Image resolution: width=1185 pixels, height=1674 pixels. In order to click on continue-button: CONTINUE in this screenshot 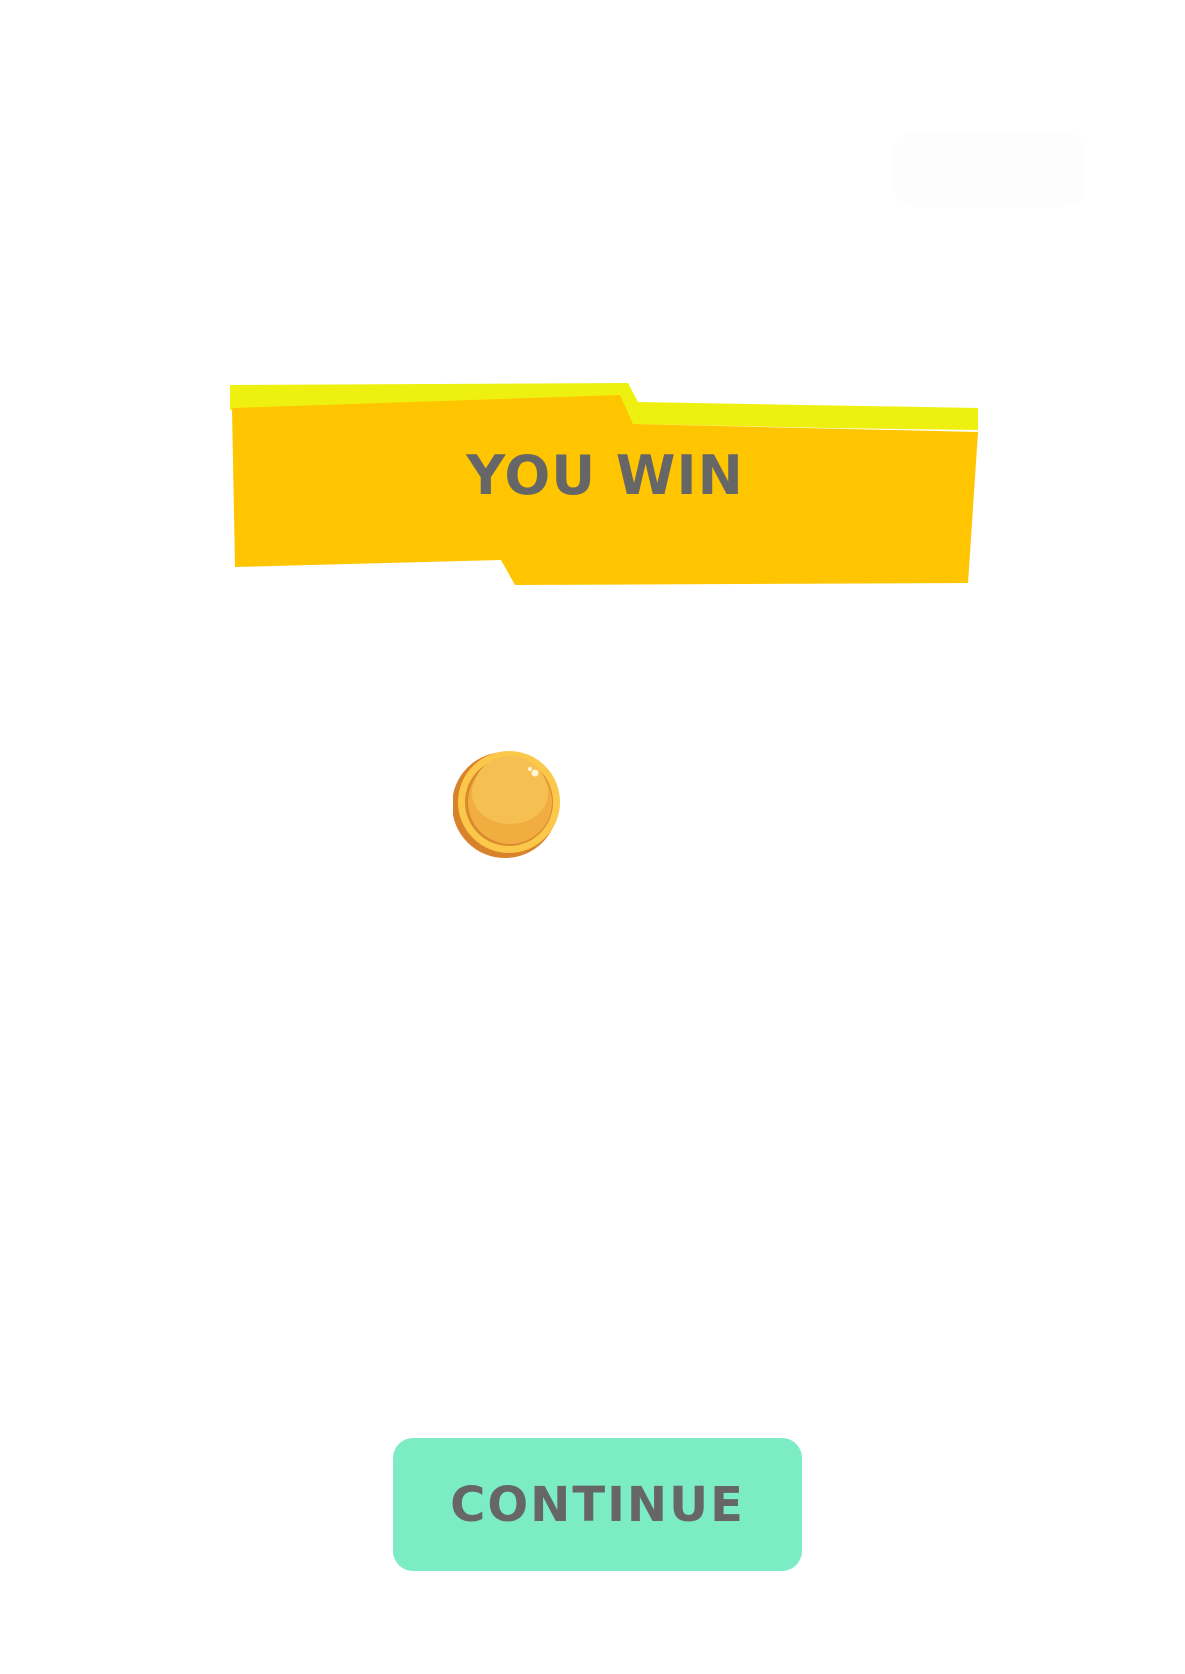, I will do `click(597, 1504)`.